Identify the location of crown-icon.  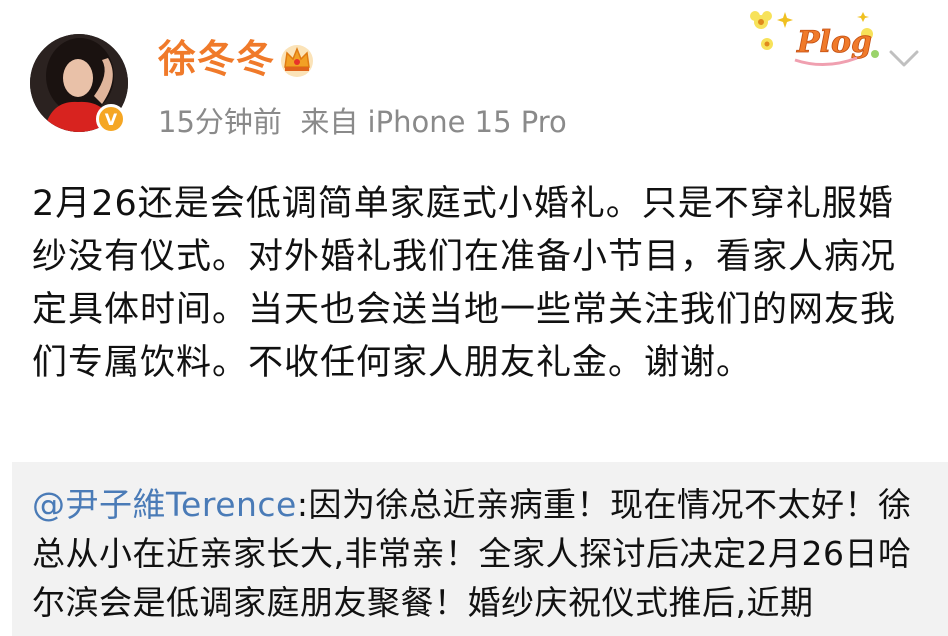
(297, 61).